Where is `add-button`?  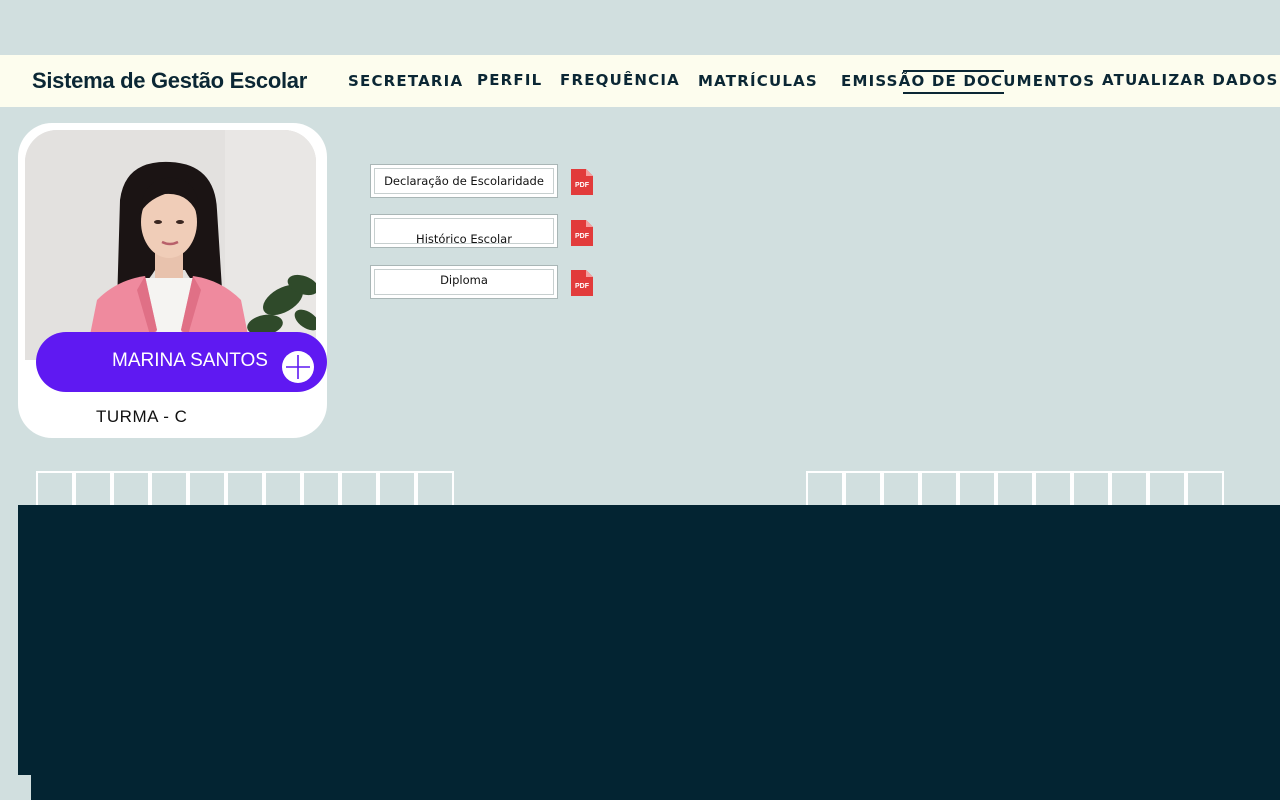 add-button is located at coordinates (298, 367).